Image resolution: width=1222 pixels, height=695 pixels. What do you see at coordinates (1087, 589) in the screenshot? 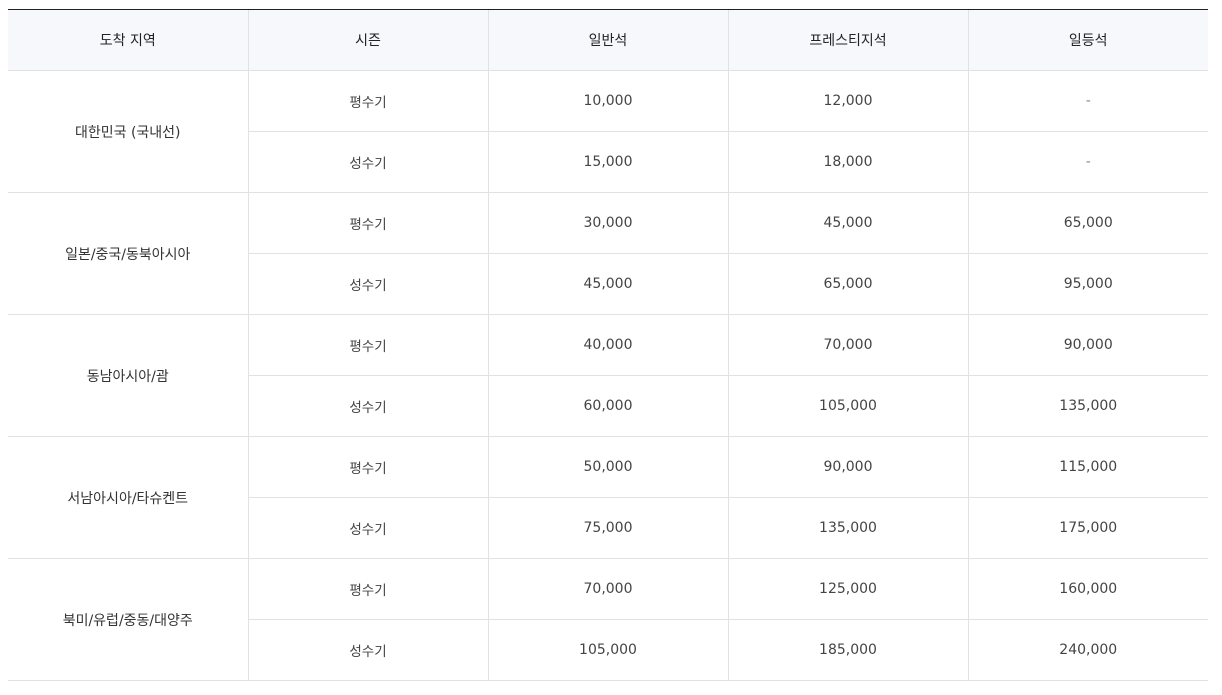
I see `first-cell: 160,000` at bounding box center [1087, 589].